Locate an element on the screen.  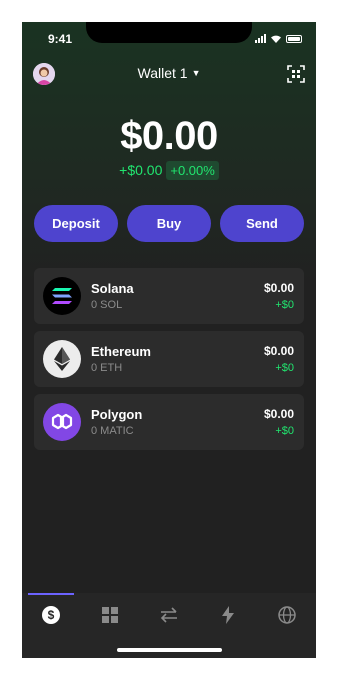
action-buttons: Deposit Buy Send is located at coordinates (169, 223).